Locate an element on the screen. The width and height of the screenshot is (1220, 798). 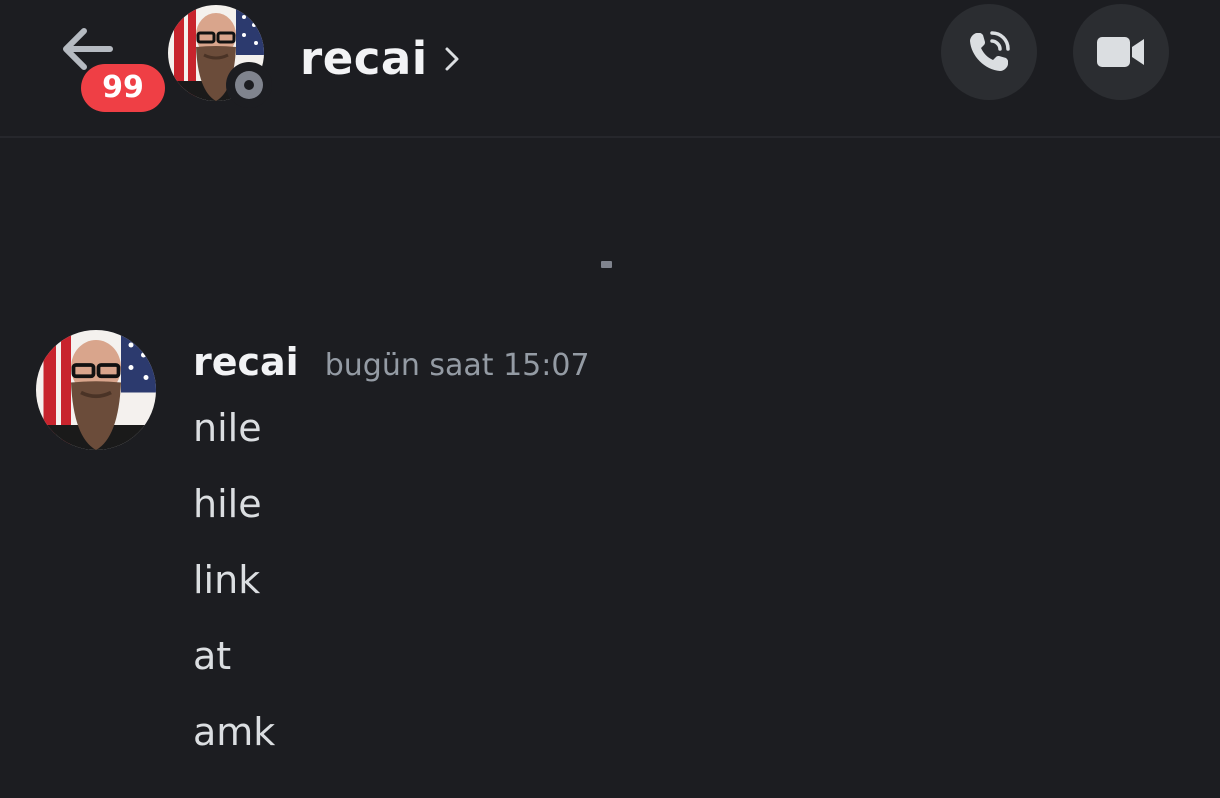
message-text: hile is located at coordinates (234, 516).